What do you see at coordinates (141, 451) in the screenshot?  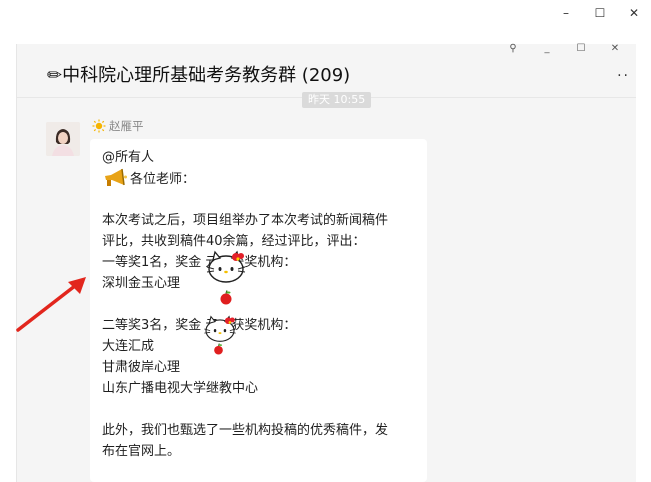 I see `message-line: 布在官网上。` at bounding box center [141, 451].